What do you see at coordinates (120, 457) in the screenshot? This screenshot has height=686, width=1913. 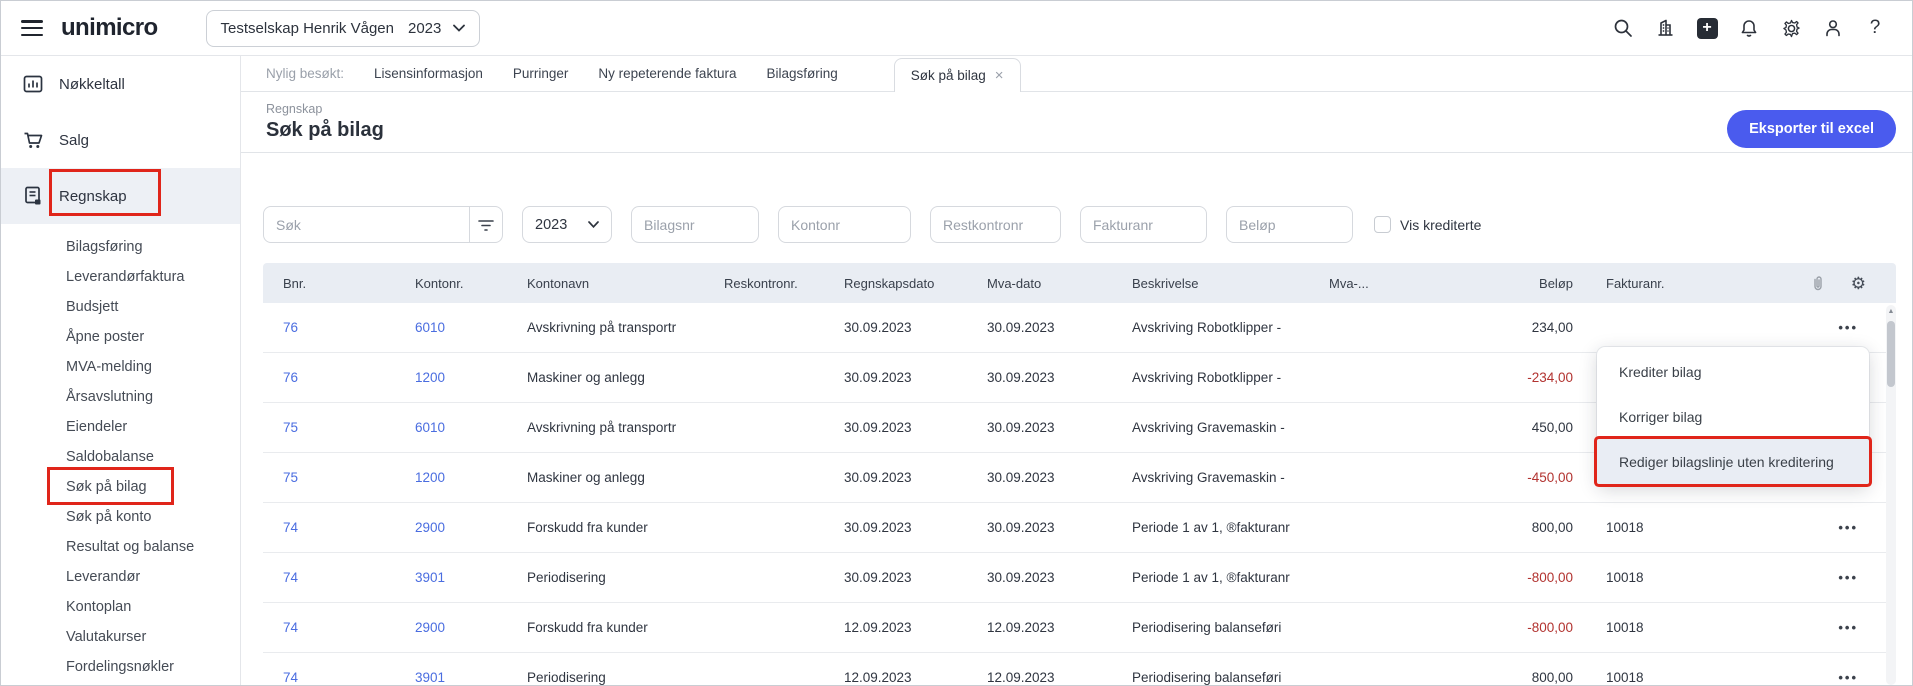 I see `sidebar-subitem-saldobalanse: Saldobalanse` at bounding box center [120, 457].